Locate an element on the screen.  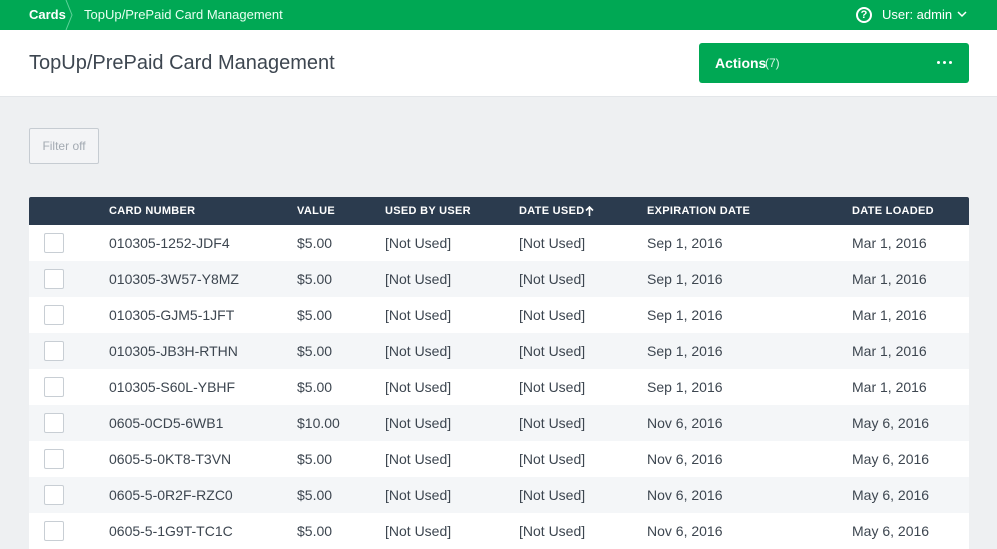
card-number-cell: 010305-3W57-Y8MZ is located at coordinates (174, 279).